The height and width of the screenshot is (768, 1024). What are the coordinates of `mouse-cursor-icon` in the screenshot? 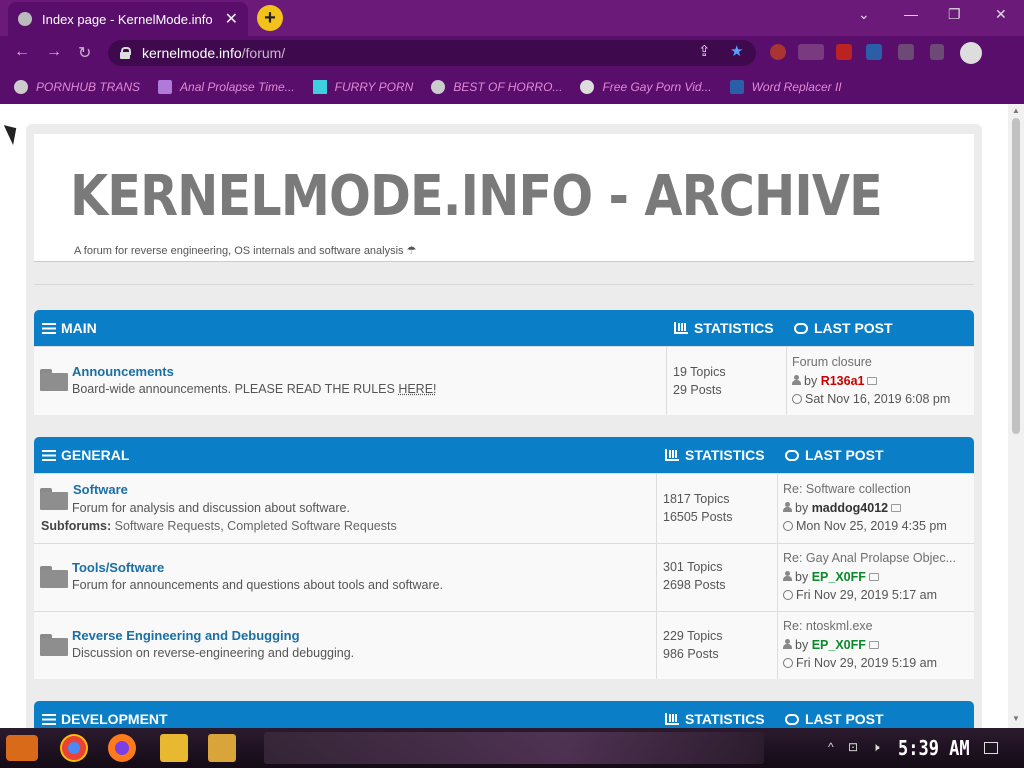 It's located at (13, 133).